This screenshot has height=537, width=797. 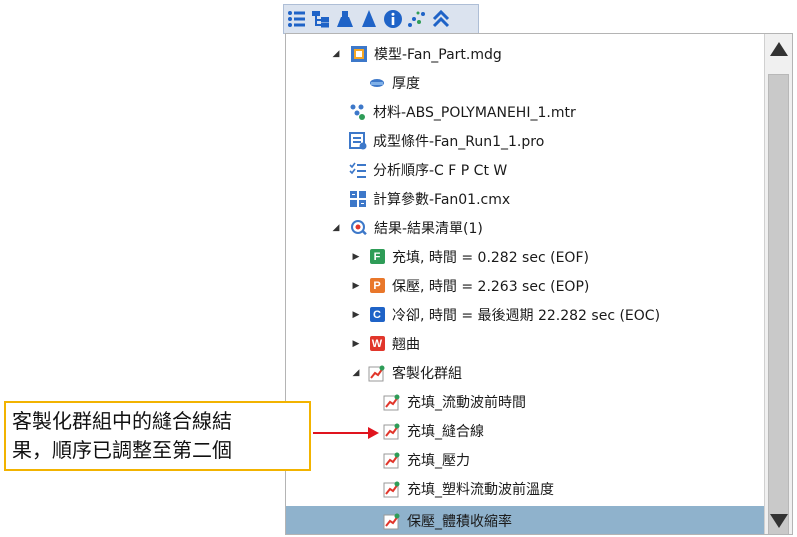 What do you see at coordinates (157, 436) in the screenshot?
I see `callout-box: 客製化群組中的縫合線結 果，順序已調整至第二個` at bounding box center [157, 436].